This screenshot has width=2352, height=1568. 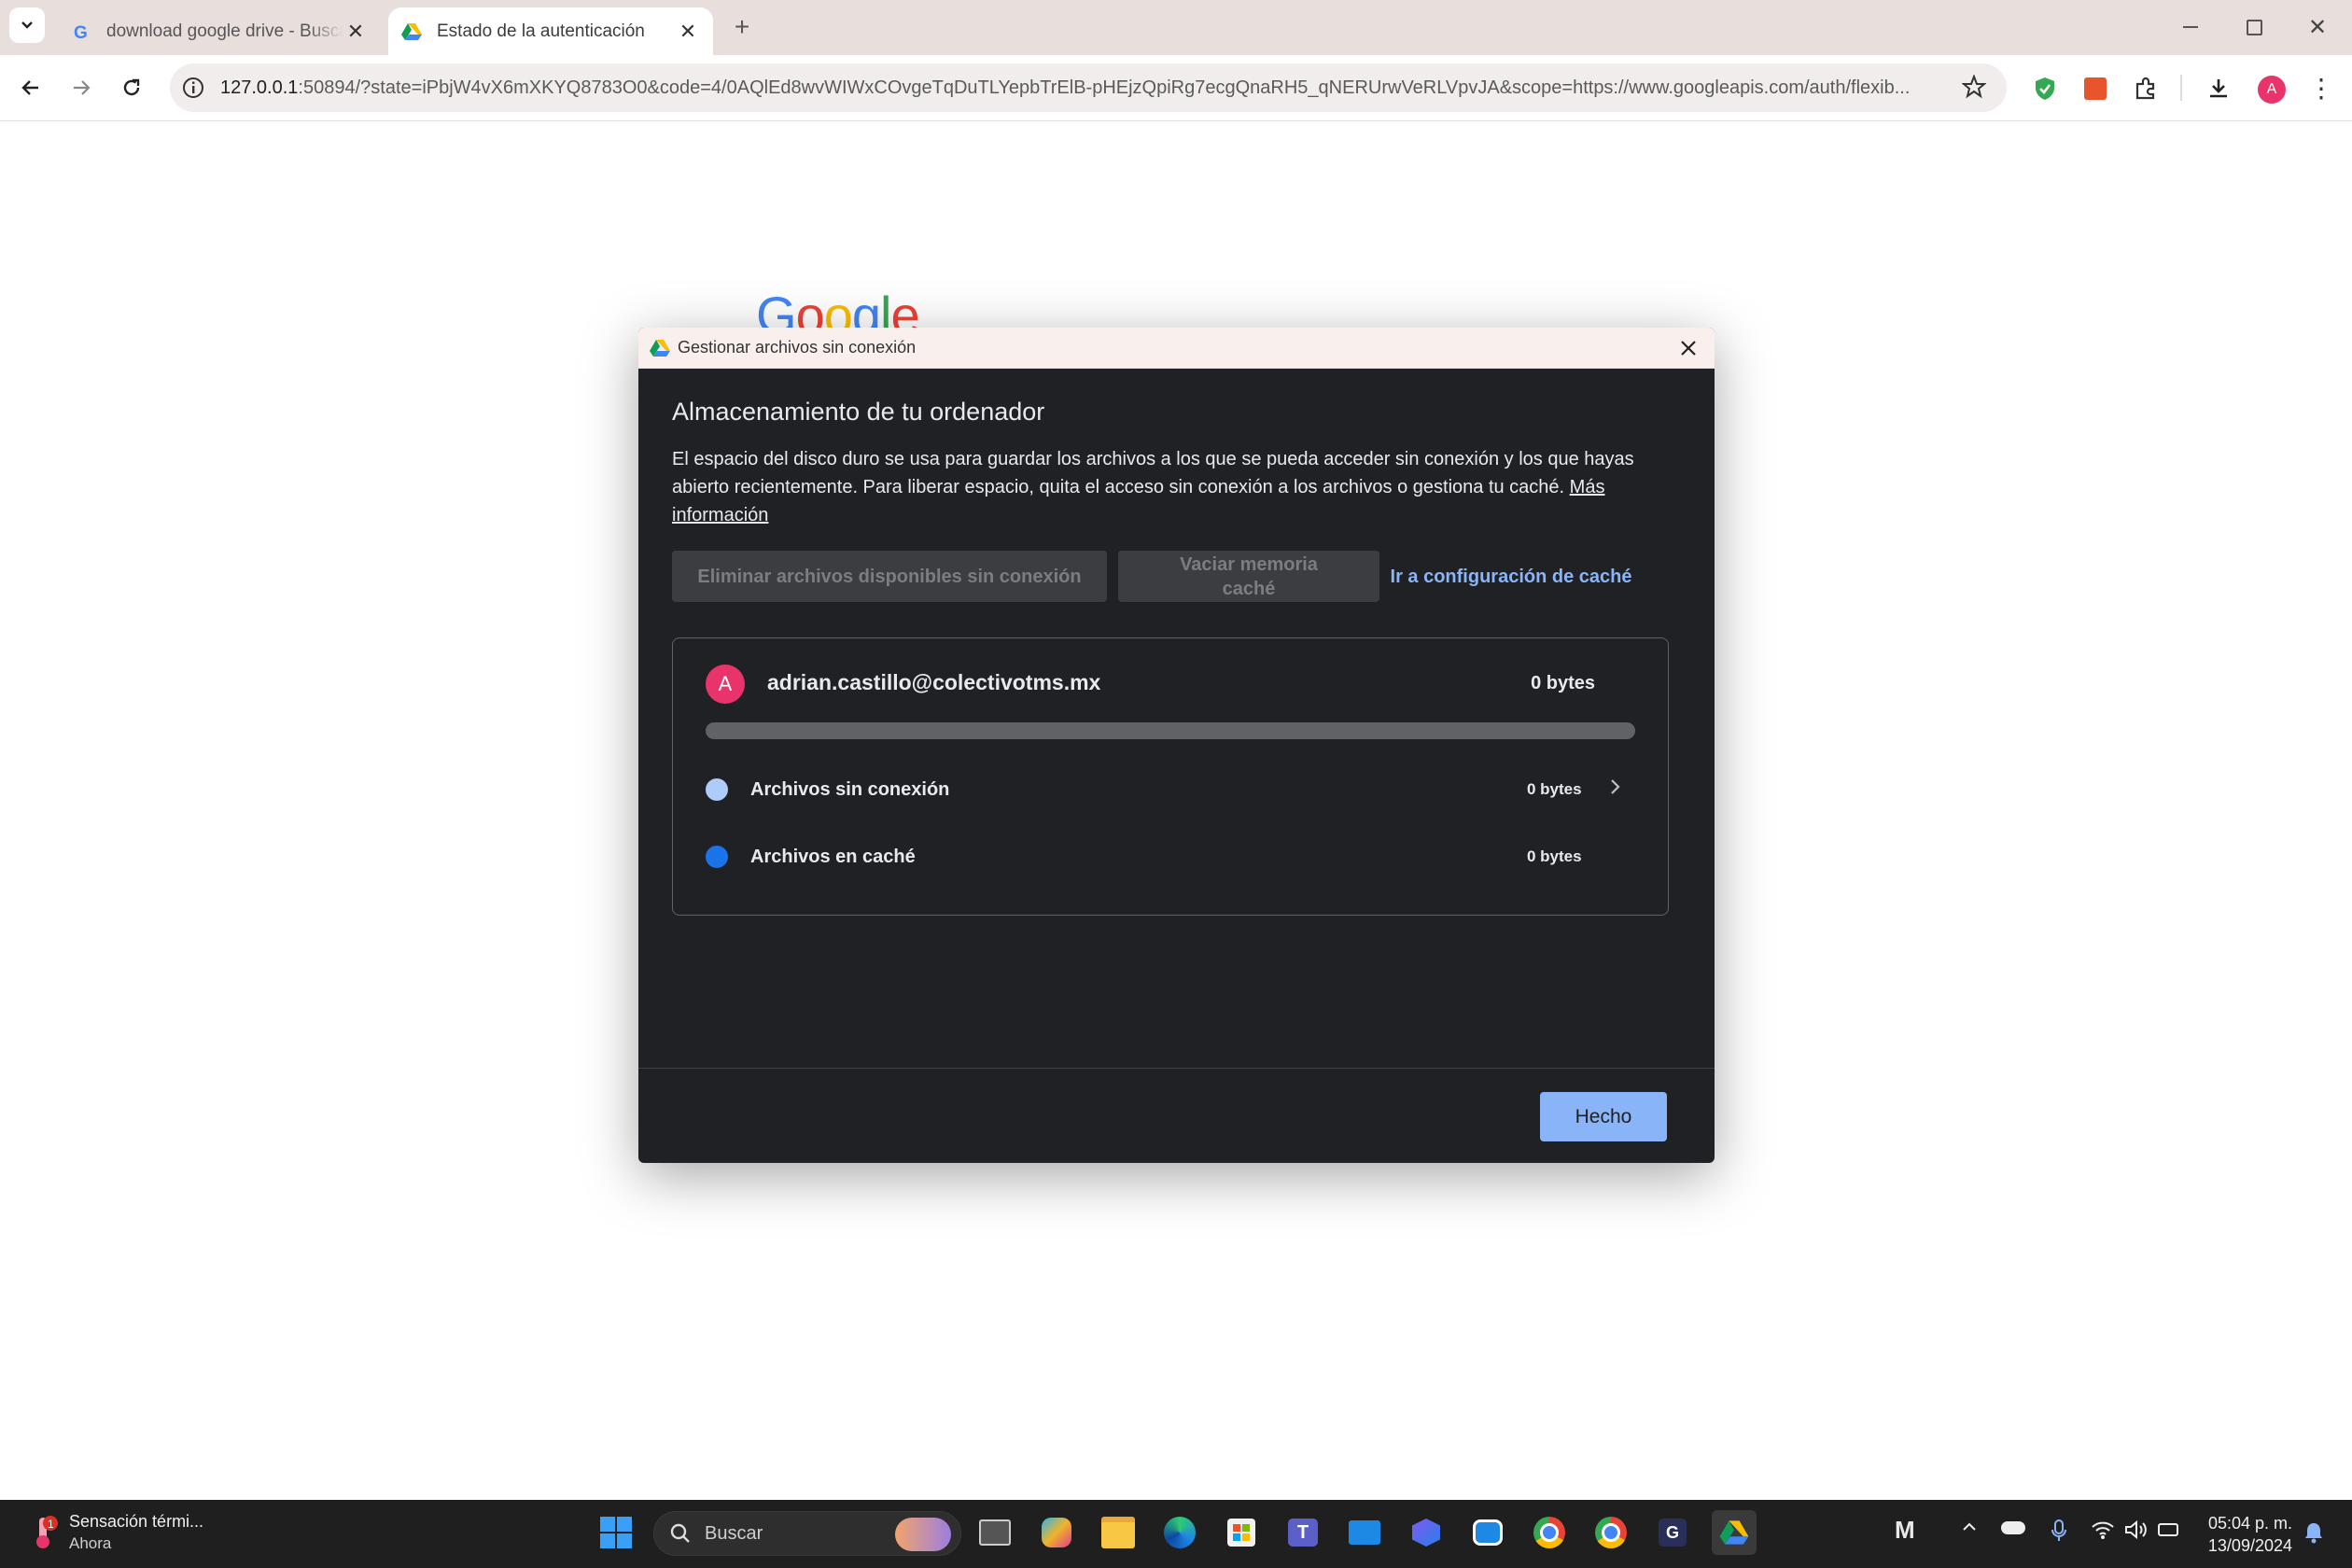 I want to click on reload-button, so click(x=131, y=87).